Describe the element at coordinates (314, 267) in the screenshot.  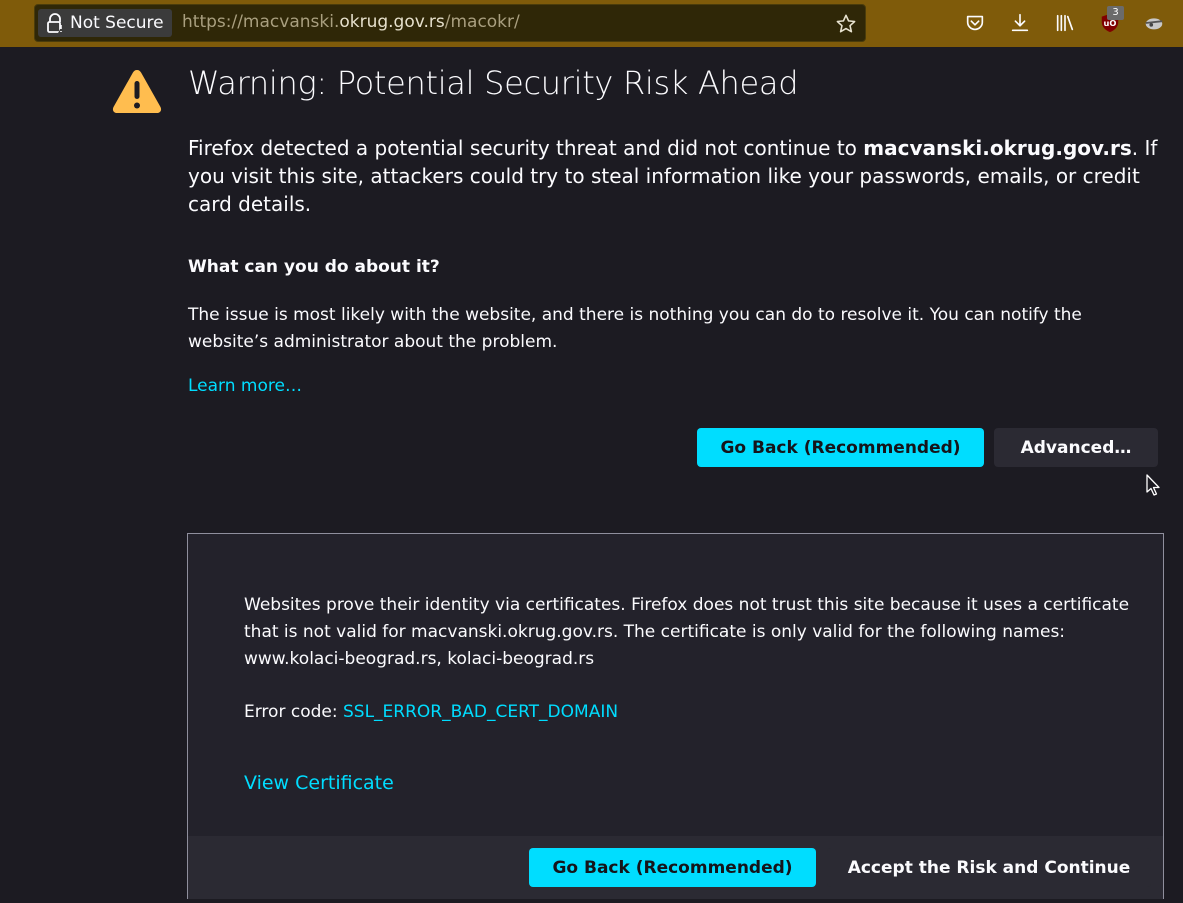
I see `what-can-you-do-heading: What can you do about it?` at that location.